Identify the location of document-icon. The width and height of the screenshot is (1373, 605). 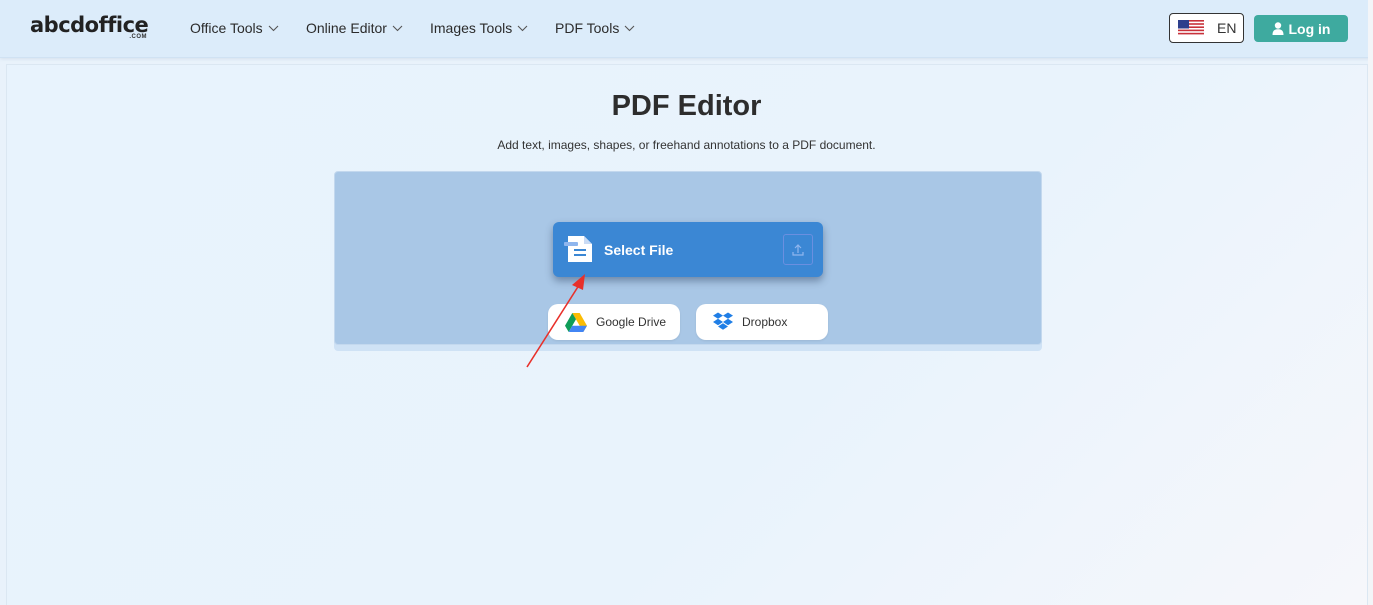
(578, 249).